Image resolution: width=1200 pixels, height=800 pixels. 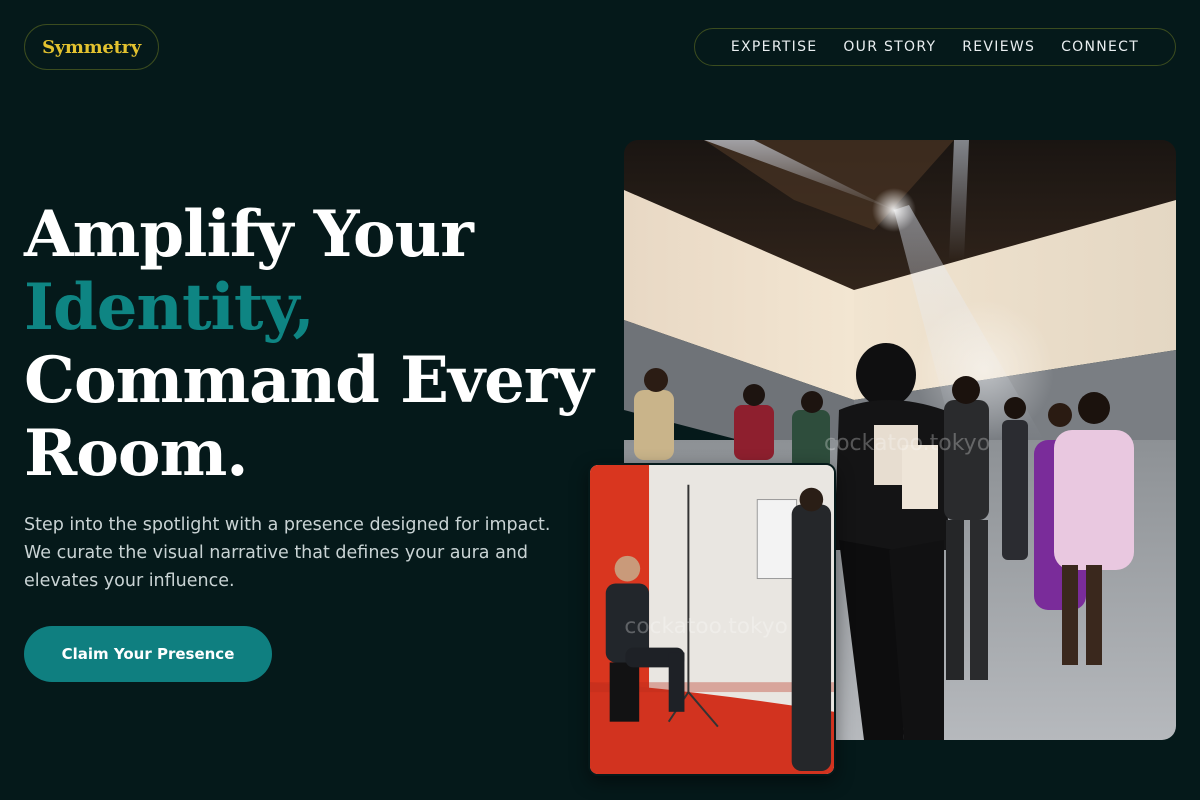 I want to click on main-nav: EXPERTISE OUR STORY REVIEWS CONNECT, so click(x=935, y=47).